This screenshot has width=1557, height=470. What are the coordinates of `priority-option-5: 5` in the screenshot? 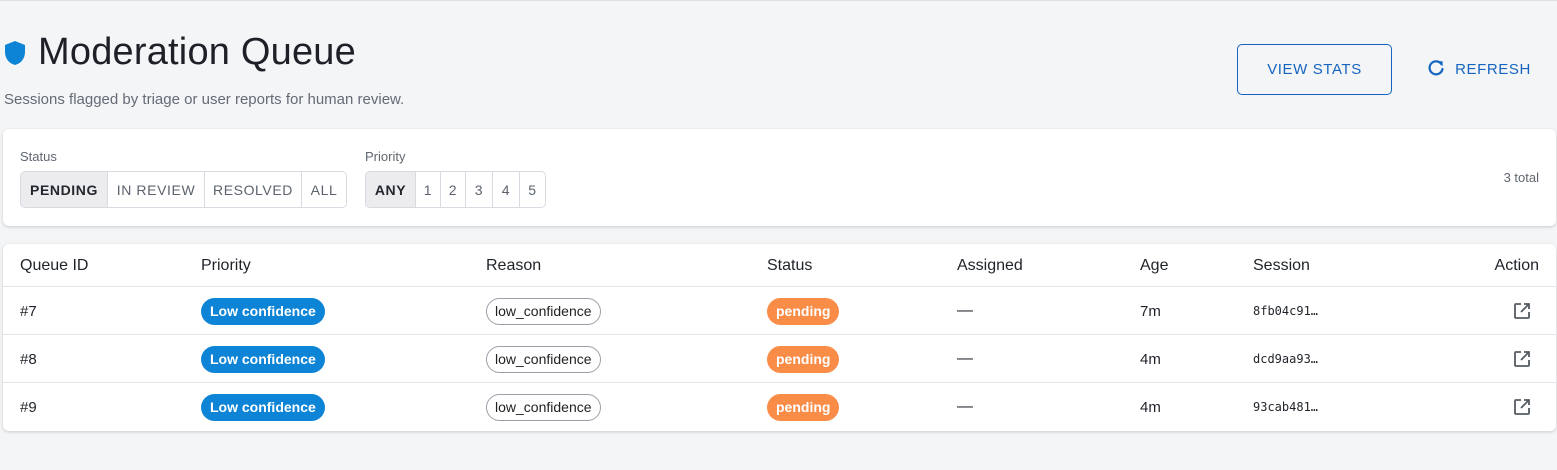 It's located at (532, 189).